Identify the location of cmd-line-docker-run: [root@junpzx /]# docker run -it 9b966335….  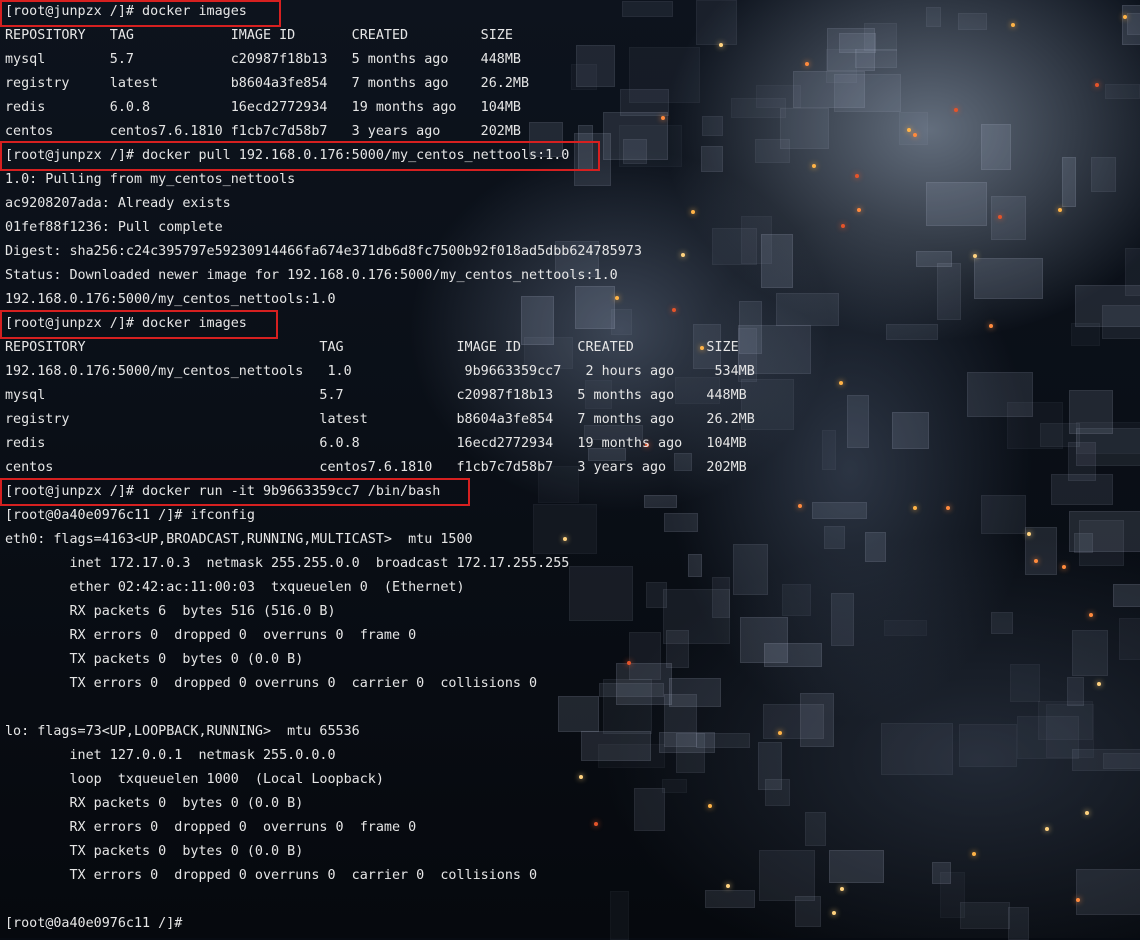
(223, 491).